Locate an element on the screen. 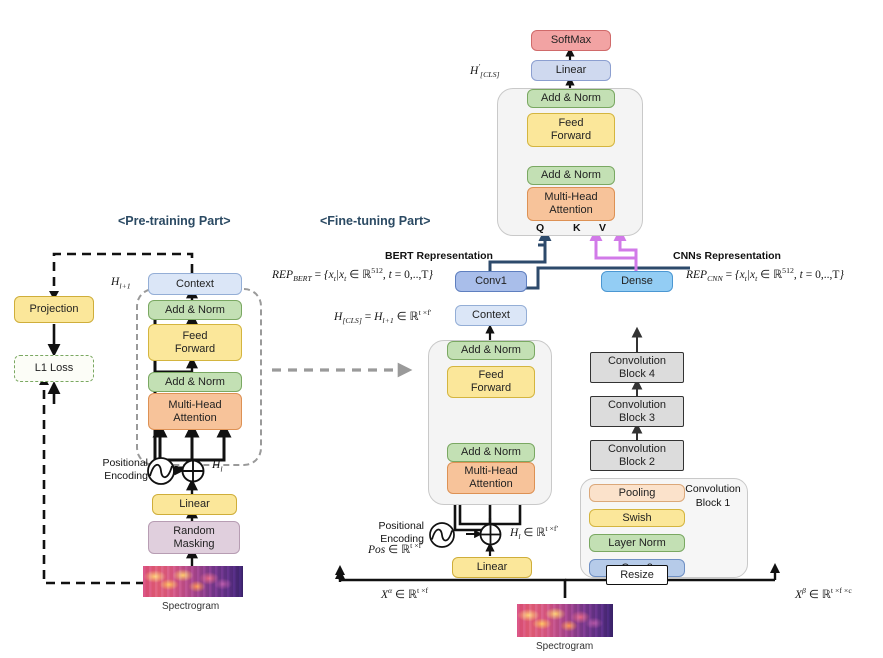 The image size is (883, 658). positional-encoding-sine-icon is located at coordinates (161, 471).